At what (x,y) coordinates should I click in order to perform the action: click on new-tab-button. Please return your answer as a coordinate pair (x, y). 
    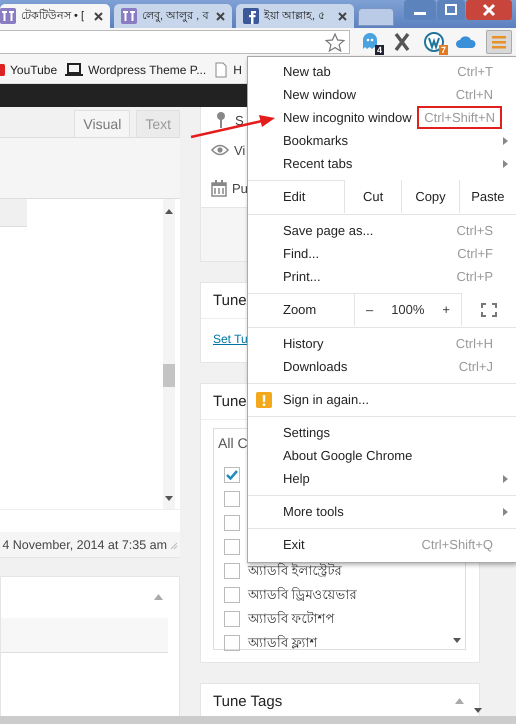
    Looking at the image, I should click on (376, 17).